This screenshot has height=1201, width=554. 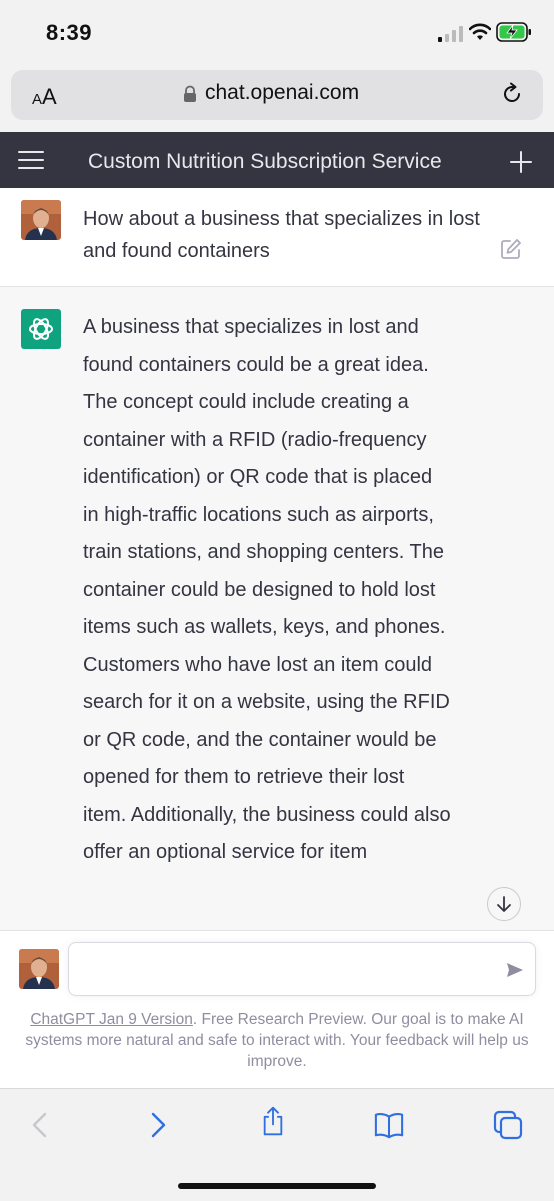 I want to click on version-link: ChatGPT Jan 9 Version, so click(x=111, y=1019).